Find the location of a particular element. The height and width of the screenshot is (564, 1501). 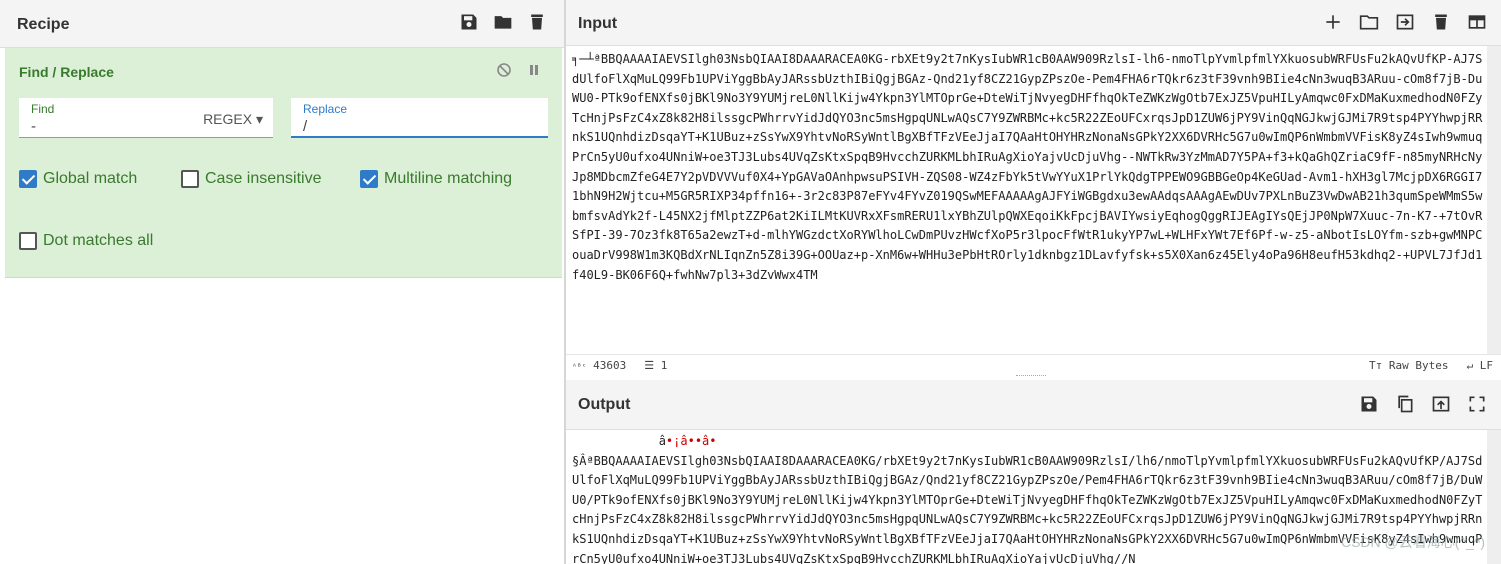

output-toolbar is located at coordinates (1423, 404).